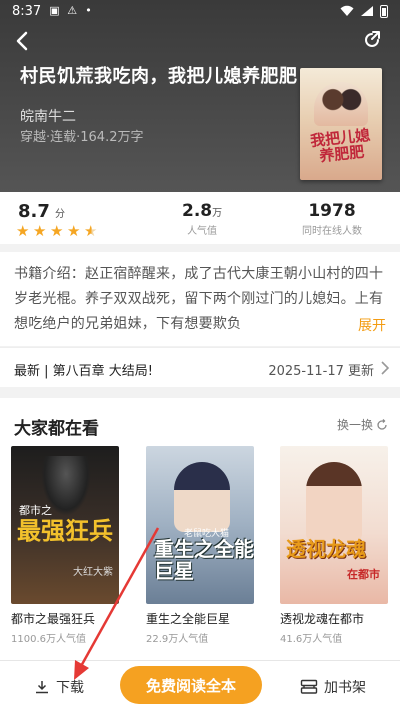  I want to click on rec-name-3: 透视龙魂在都市, so click(322, 619).